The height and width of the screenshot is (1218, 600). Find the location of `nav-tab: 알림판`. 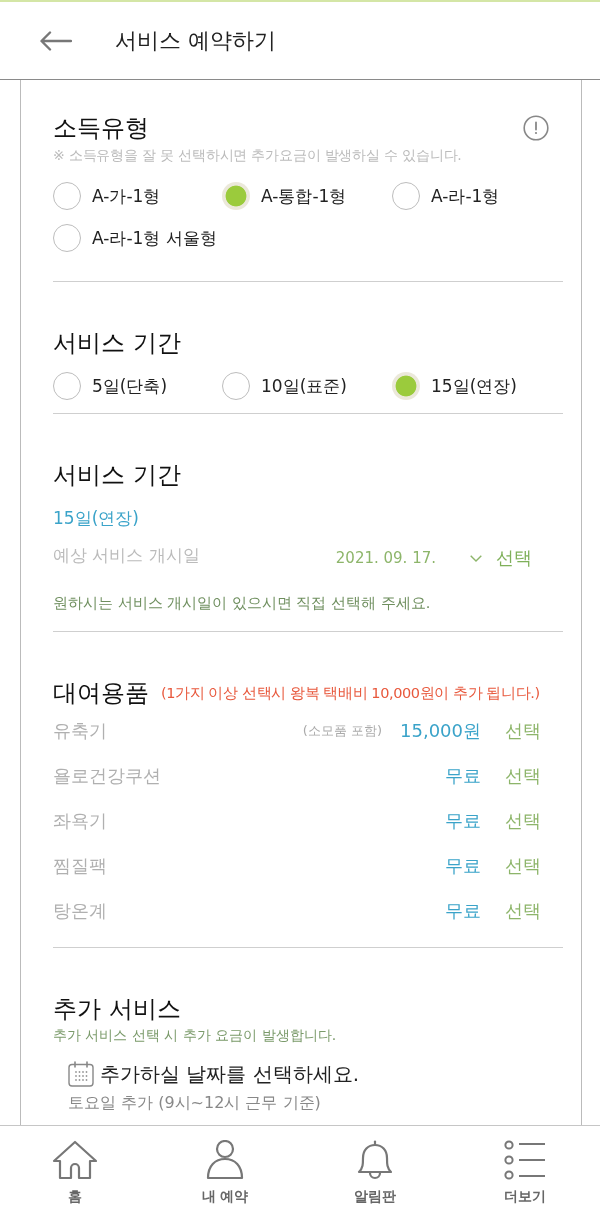

nav-tab: 알림판 is located at coordinates (375, 1172).